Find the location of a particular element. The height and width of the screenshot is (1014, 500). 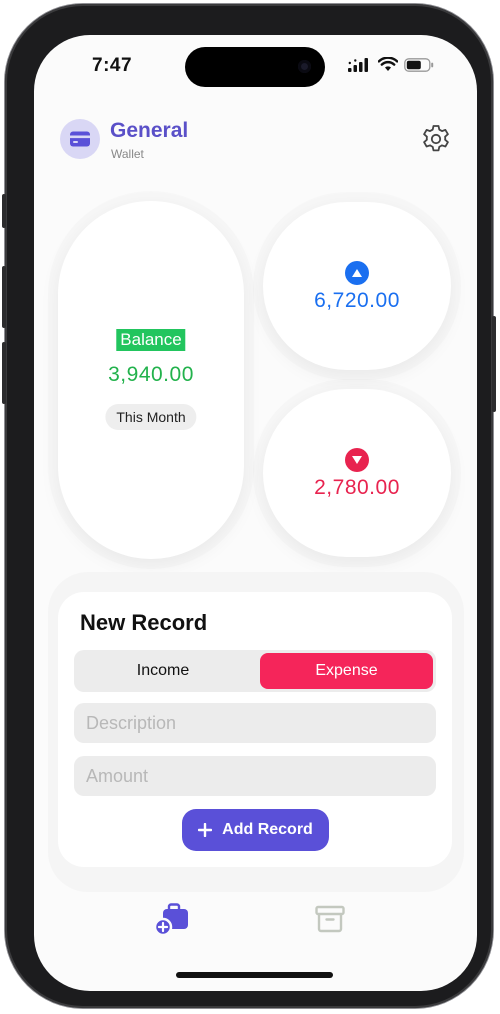

volume-up-button is located at coordinates (4, 297).